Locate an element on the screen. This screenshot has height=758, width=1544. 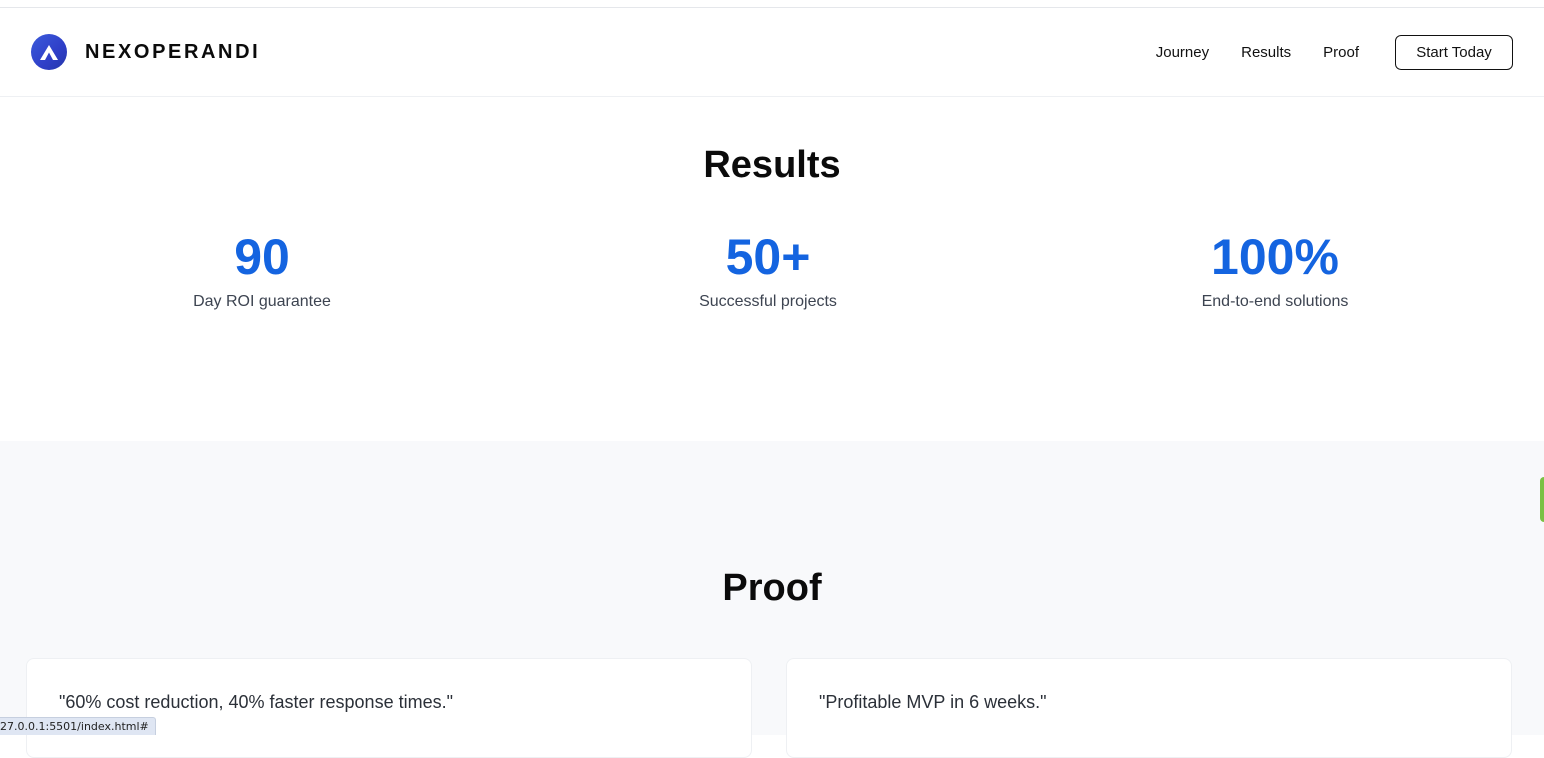
browser-status-bar: 27.0.0.1:5501/index.html# is located at coordinates (78, 726).